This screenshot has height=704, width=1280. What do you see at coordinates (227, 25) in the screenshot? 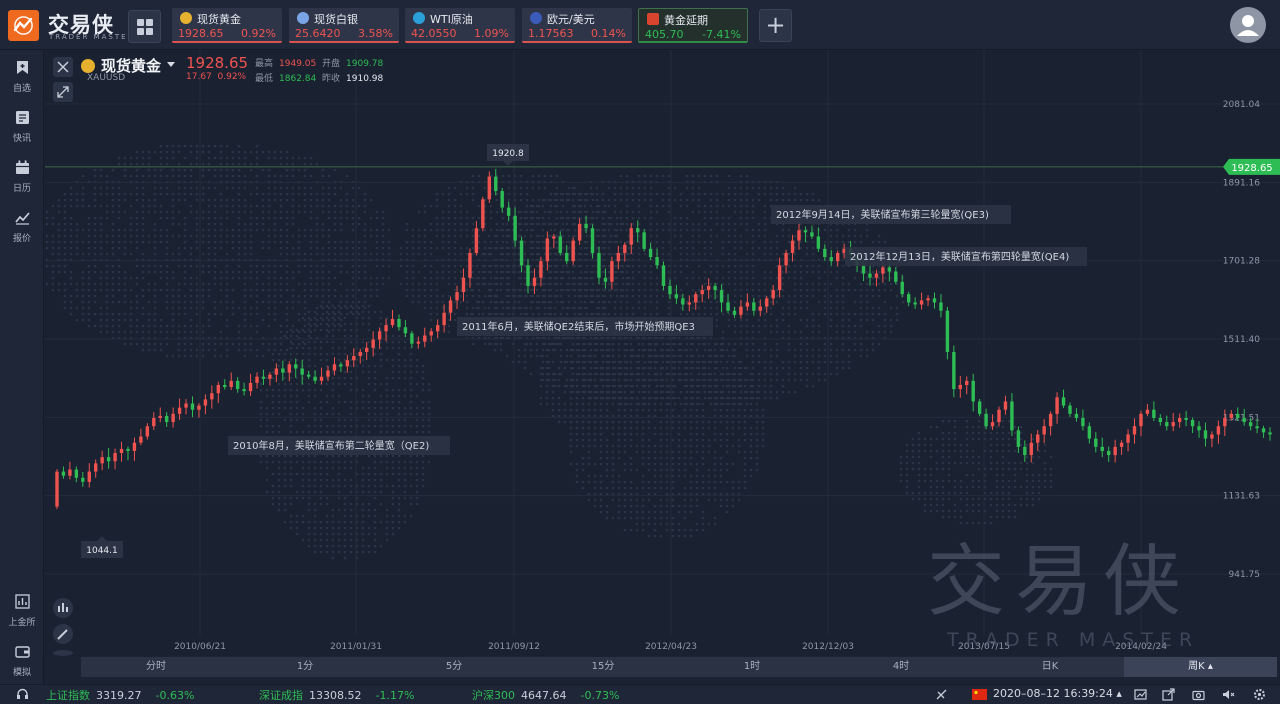
I see `tab-gold: 现货黄金 1928.65 0.92%` at bounding box center [227, 25].